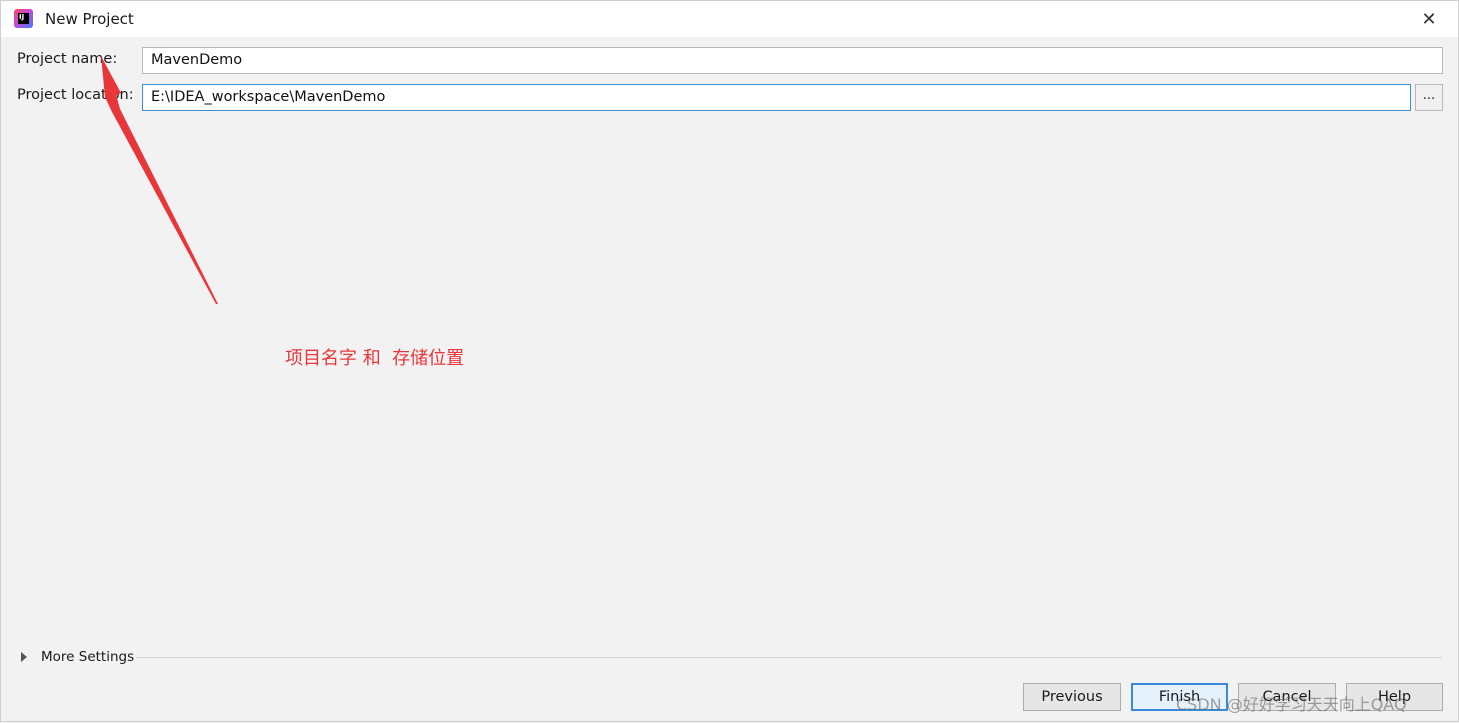 The width and height of the screenshot is (1459, 723). Describe the element at coordinates (24, 657) in the screenshot. I see `expand-triangle-icon` at that location.